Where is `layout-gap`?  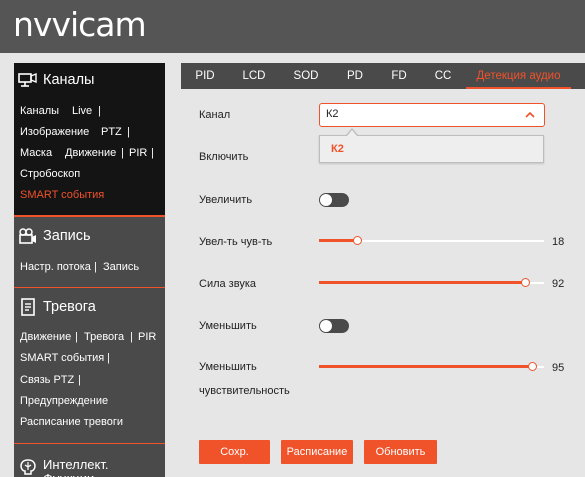 layout-gap is located at coordinates (173, 270).